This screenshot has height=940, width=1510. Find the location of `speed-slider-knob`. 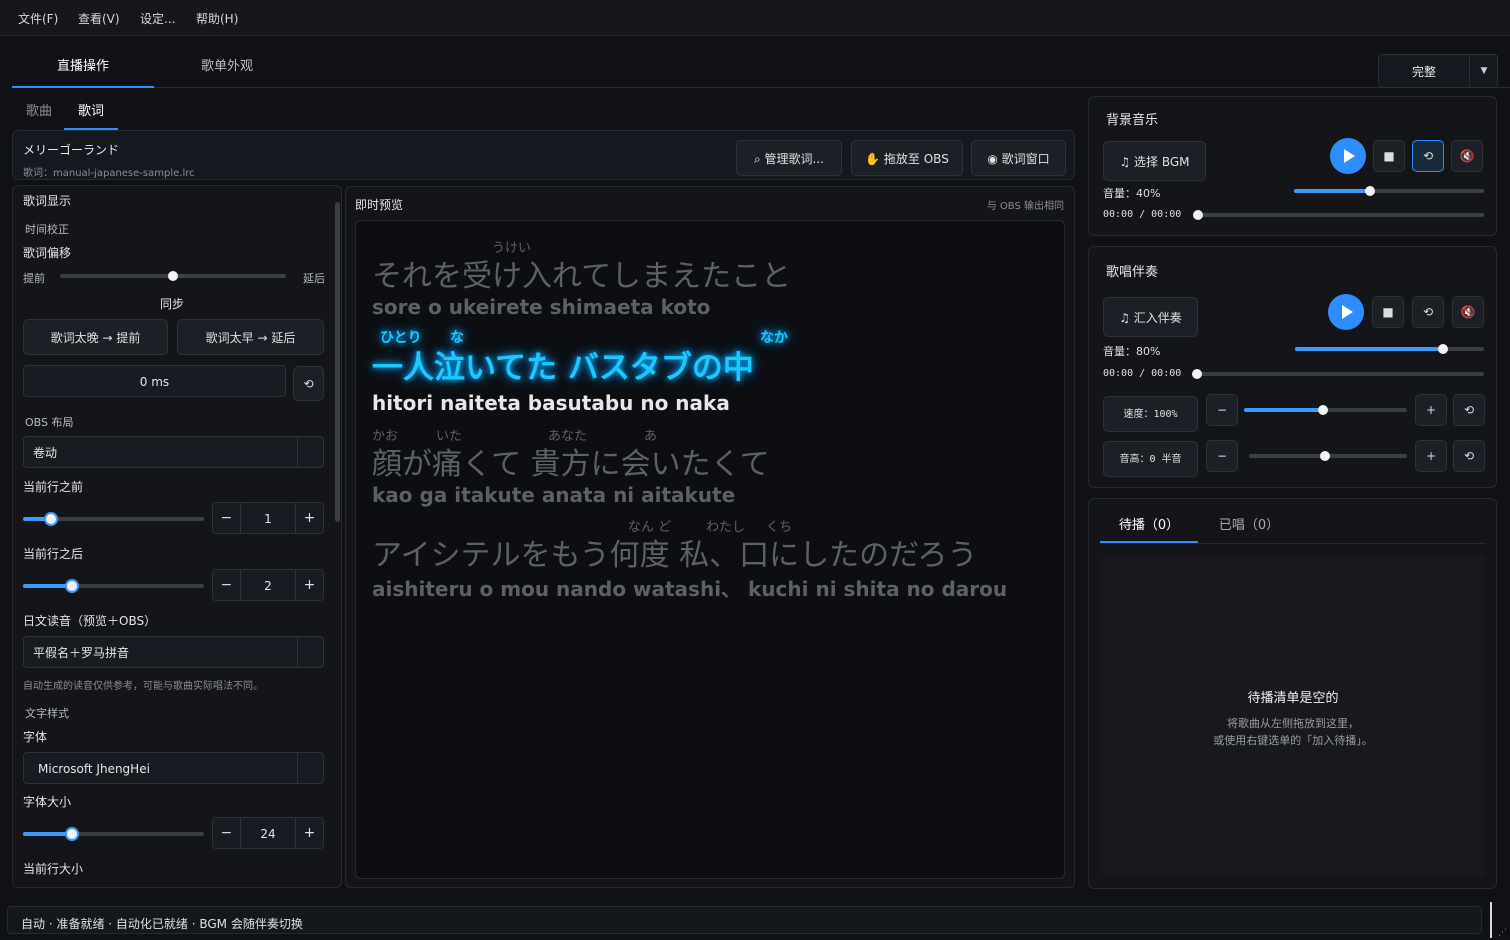

speed-slider-knob is located at coordinates (1323, 410).